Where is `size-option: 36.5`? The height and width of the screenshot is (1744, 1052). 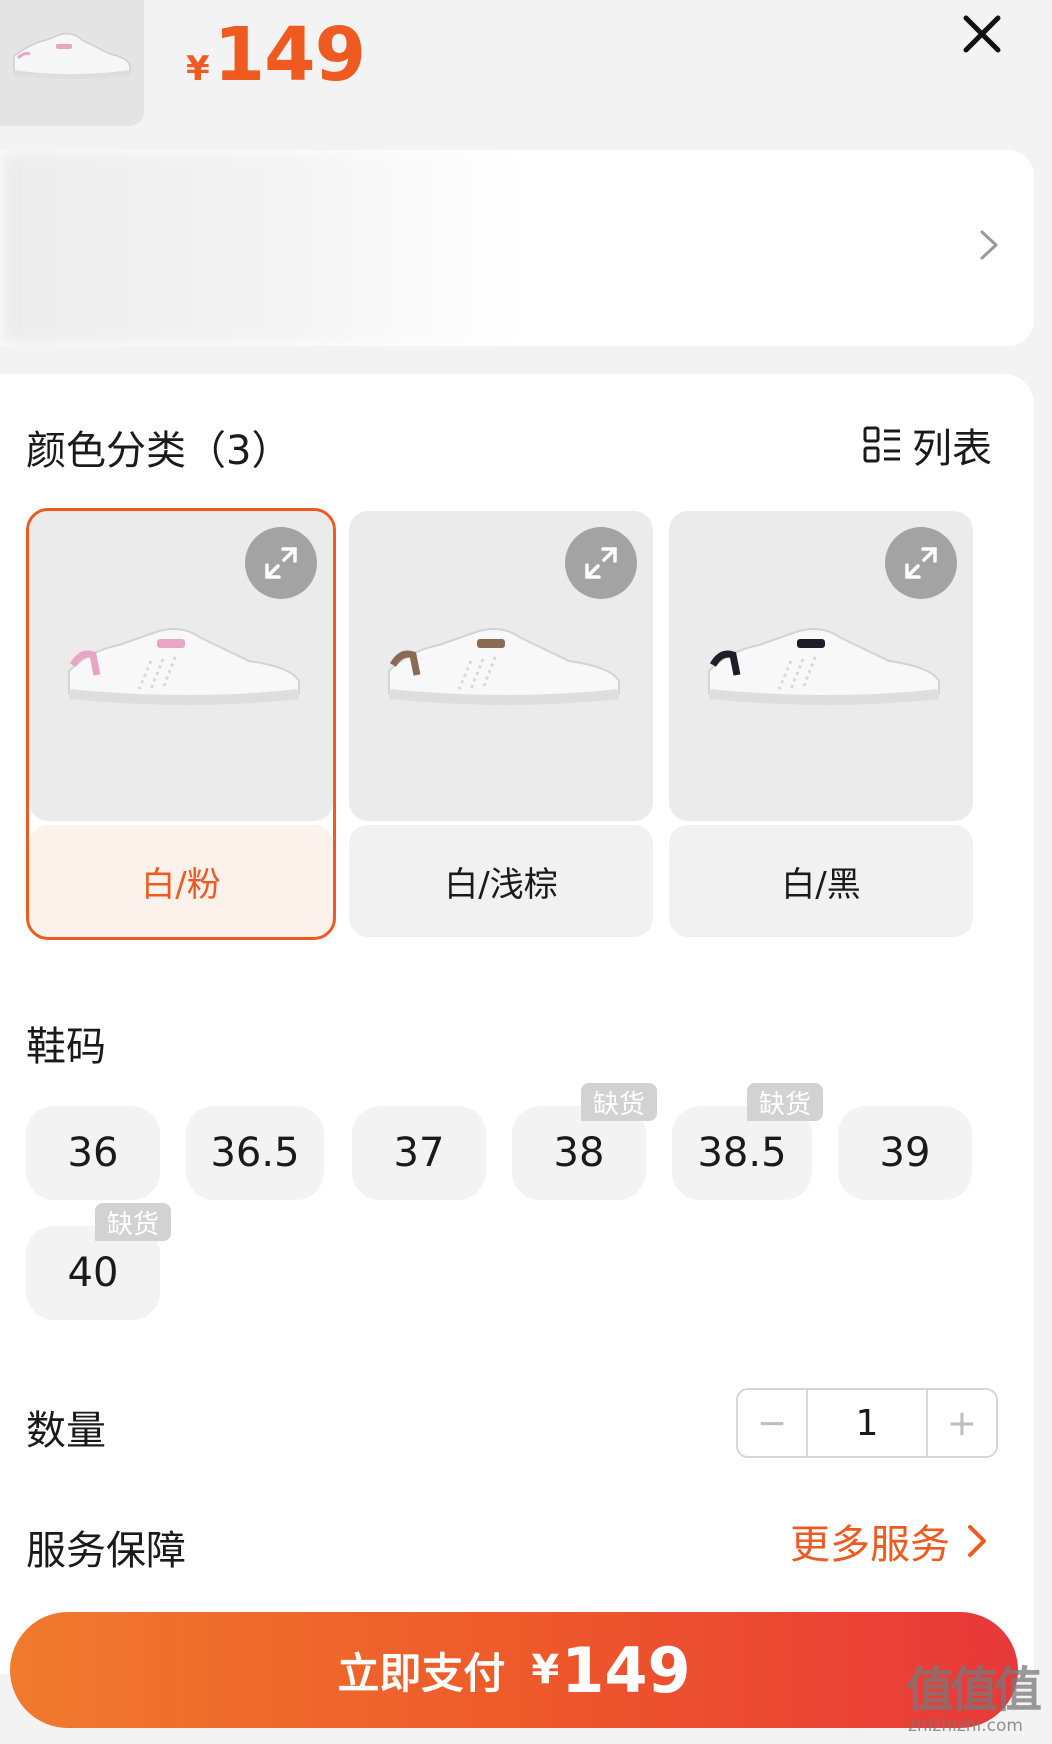 size-option: 36.5 is located at coordinates (255, 1153).